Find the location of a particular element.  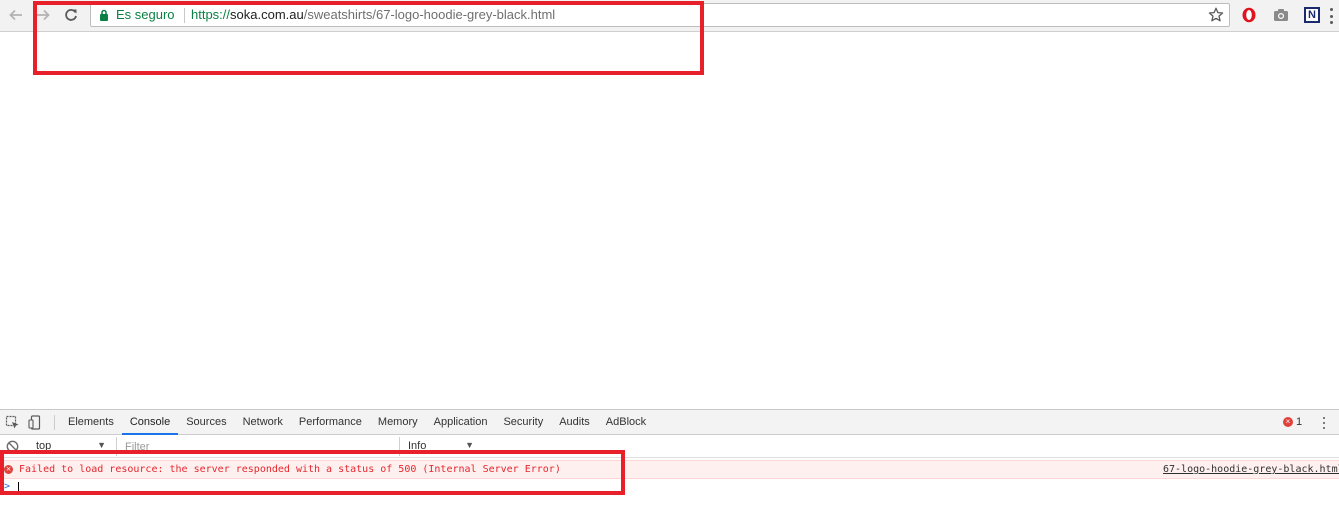

console-prompt: > is located at coordinates (669, 488).